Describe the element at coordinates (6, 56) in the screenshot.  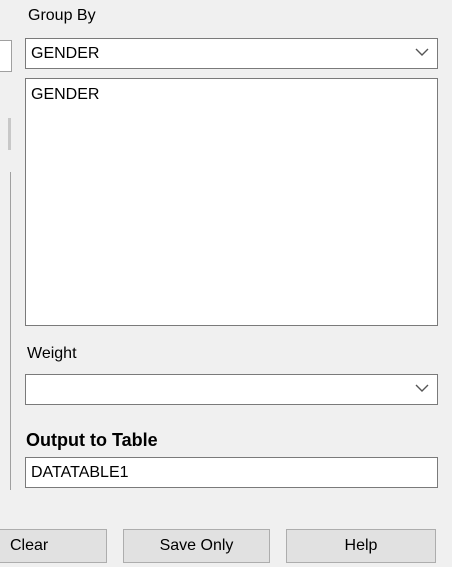
I see `partial-left-input` at that location.